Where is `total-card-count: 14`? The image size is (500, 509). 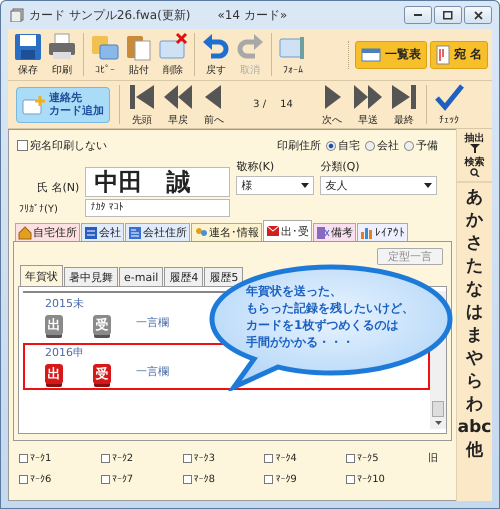 total-card-count: 14 is located at coordinates (286, 104).